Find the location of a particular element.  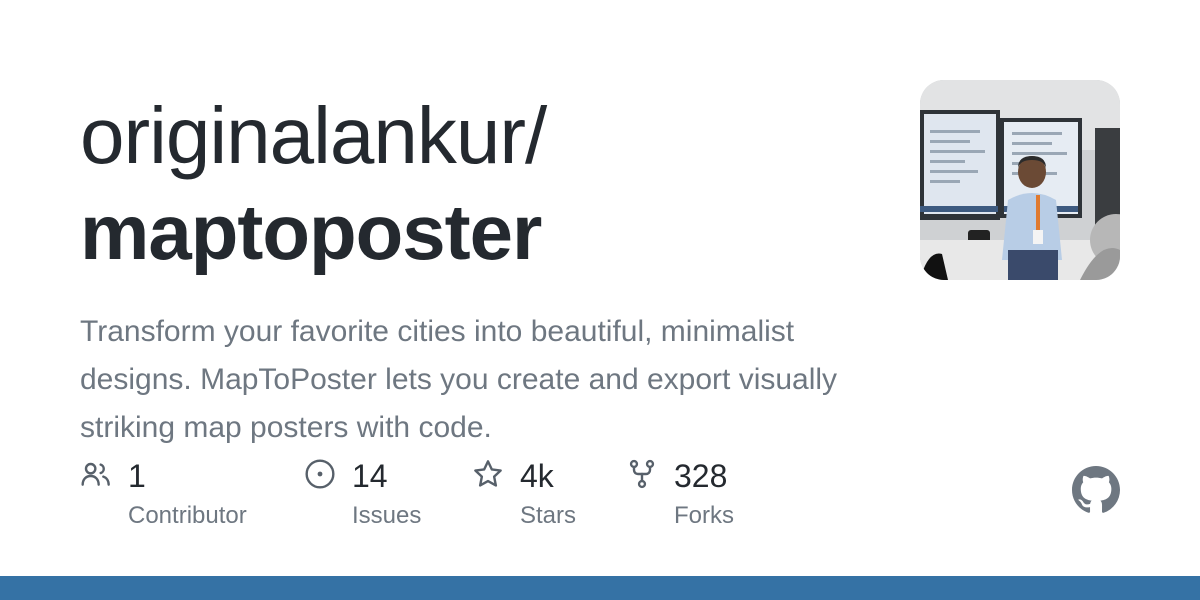

stat-stars: 4k Stars is located at coordinates (537, 497).